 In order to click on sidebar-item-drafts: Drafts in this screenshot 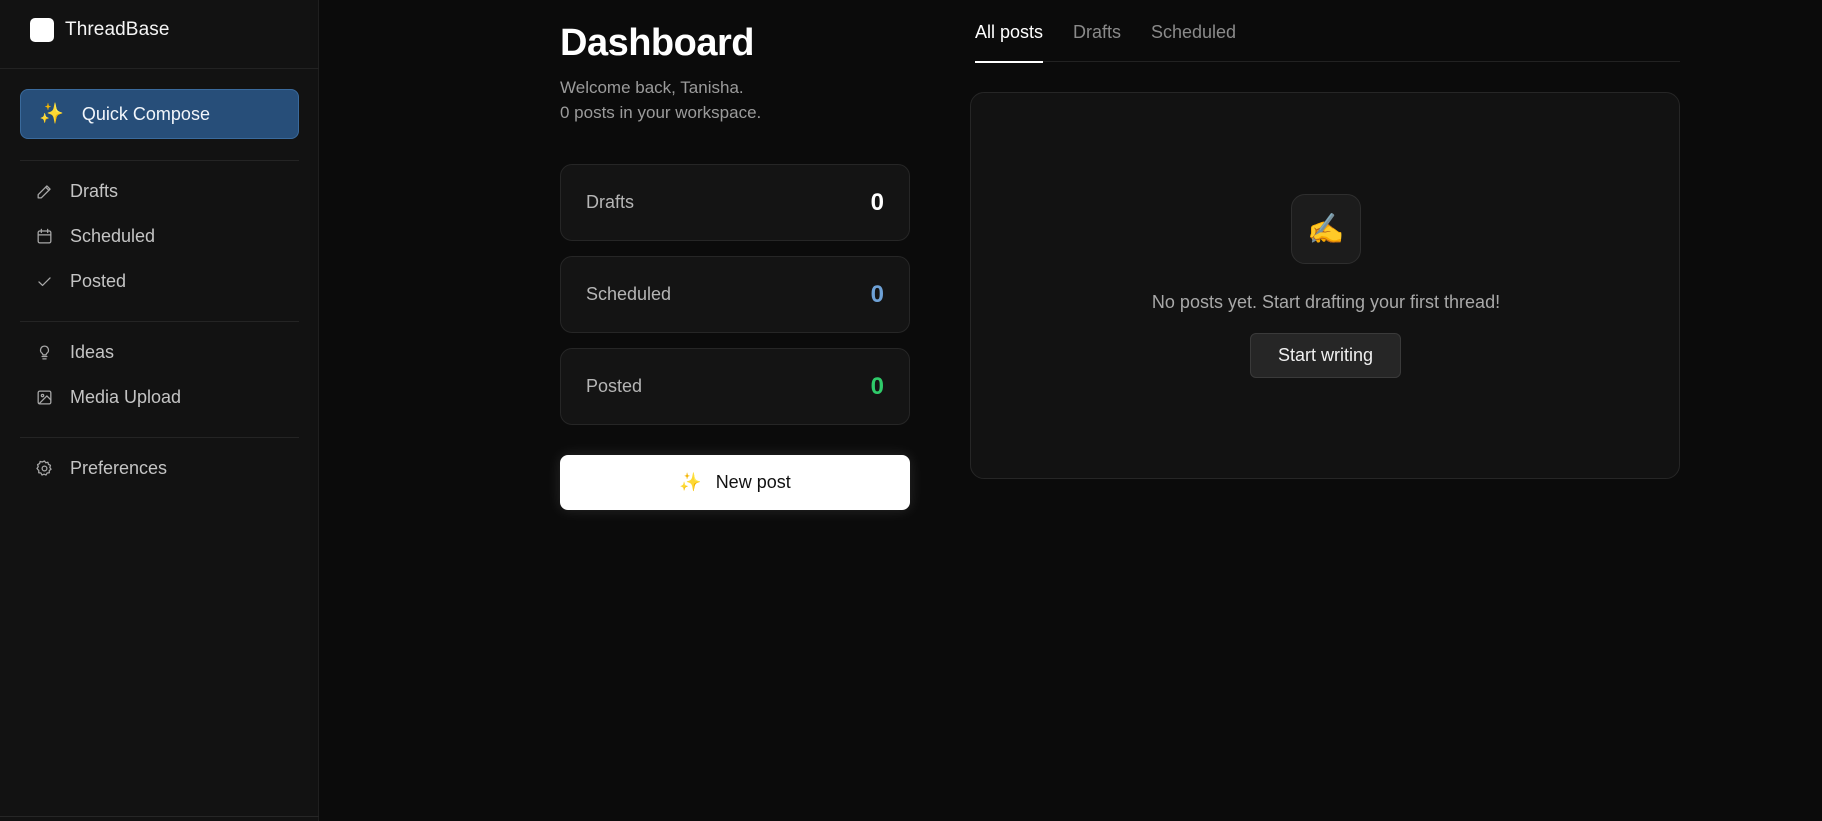, I will do `click(159, 191)`.